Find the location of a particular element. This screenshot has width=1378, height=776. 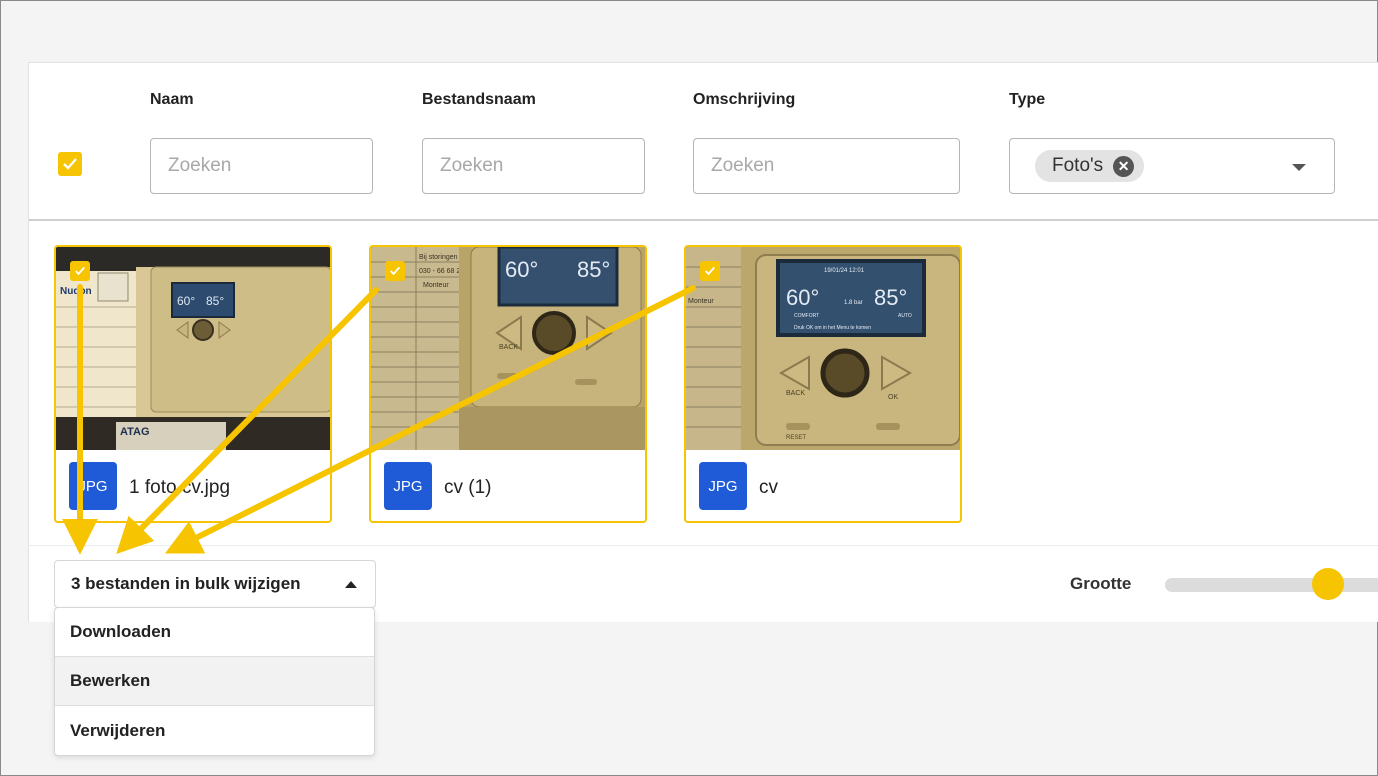

column-header-name: Naam is located at coordinates (172, 100).